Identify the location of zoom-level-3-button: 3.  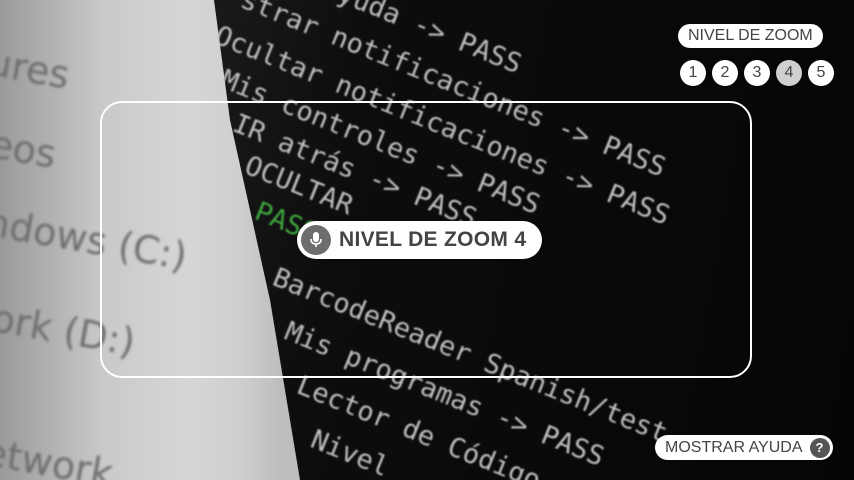
(757, 73).